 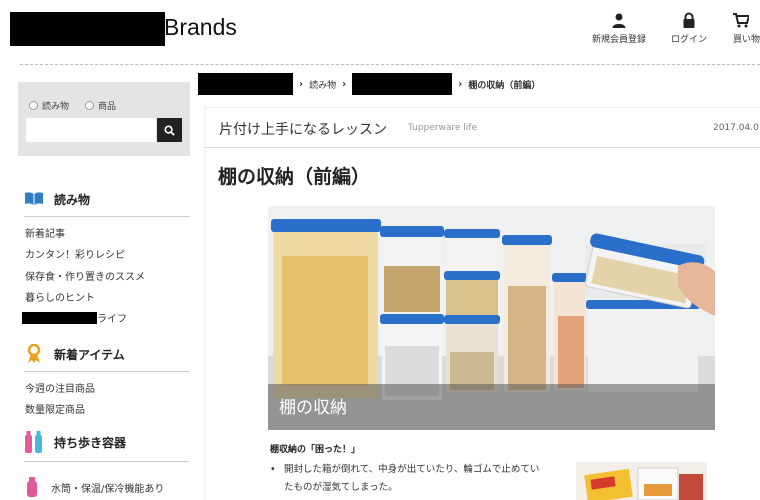 What do you see at coordinates (34, 199) in the screenshot?
I see `book-icon` at bounding box center [34, 199].